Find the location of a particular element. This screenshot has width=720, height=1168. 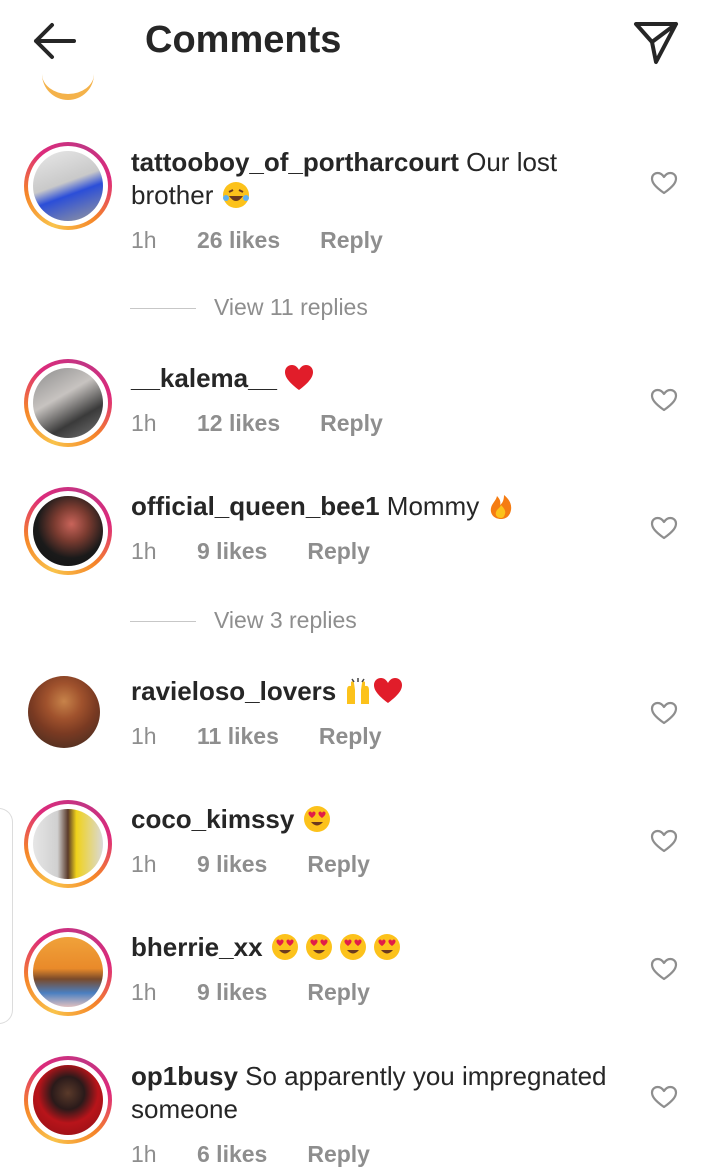

like-count: 11 likes is located at coordinates (238, 736).